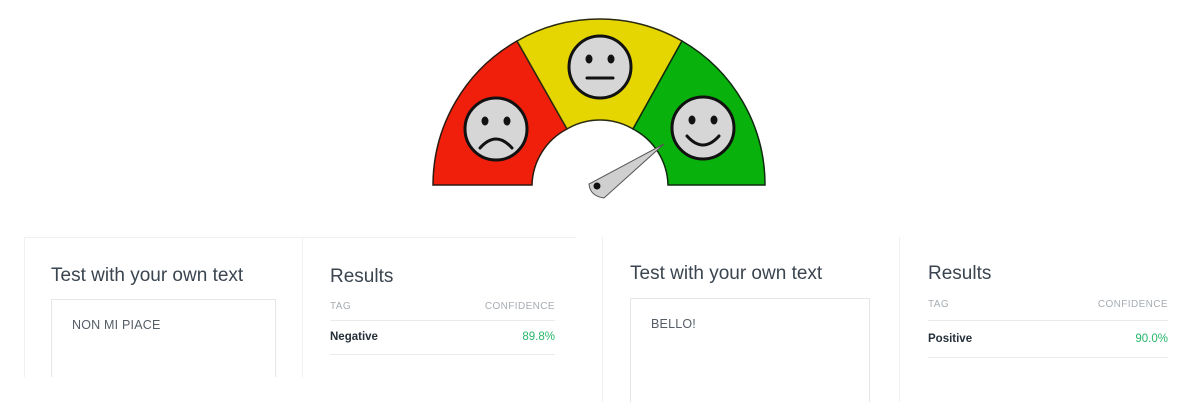 The height and width of the screenshot is (402, 1200). I want to click on left-card-left-border, so click(24, 307).